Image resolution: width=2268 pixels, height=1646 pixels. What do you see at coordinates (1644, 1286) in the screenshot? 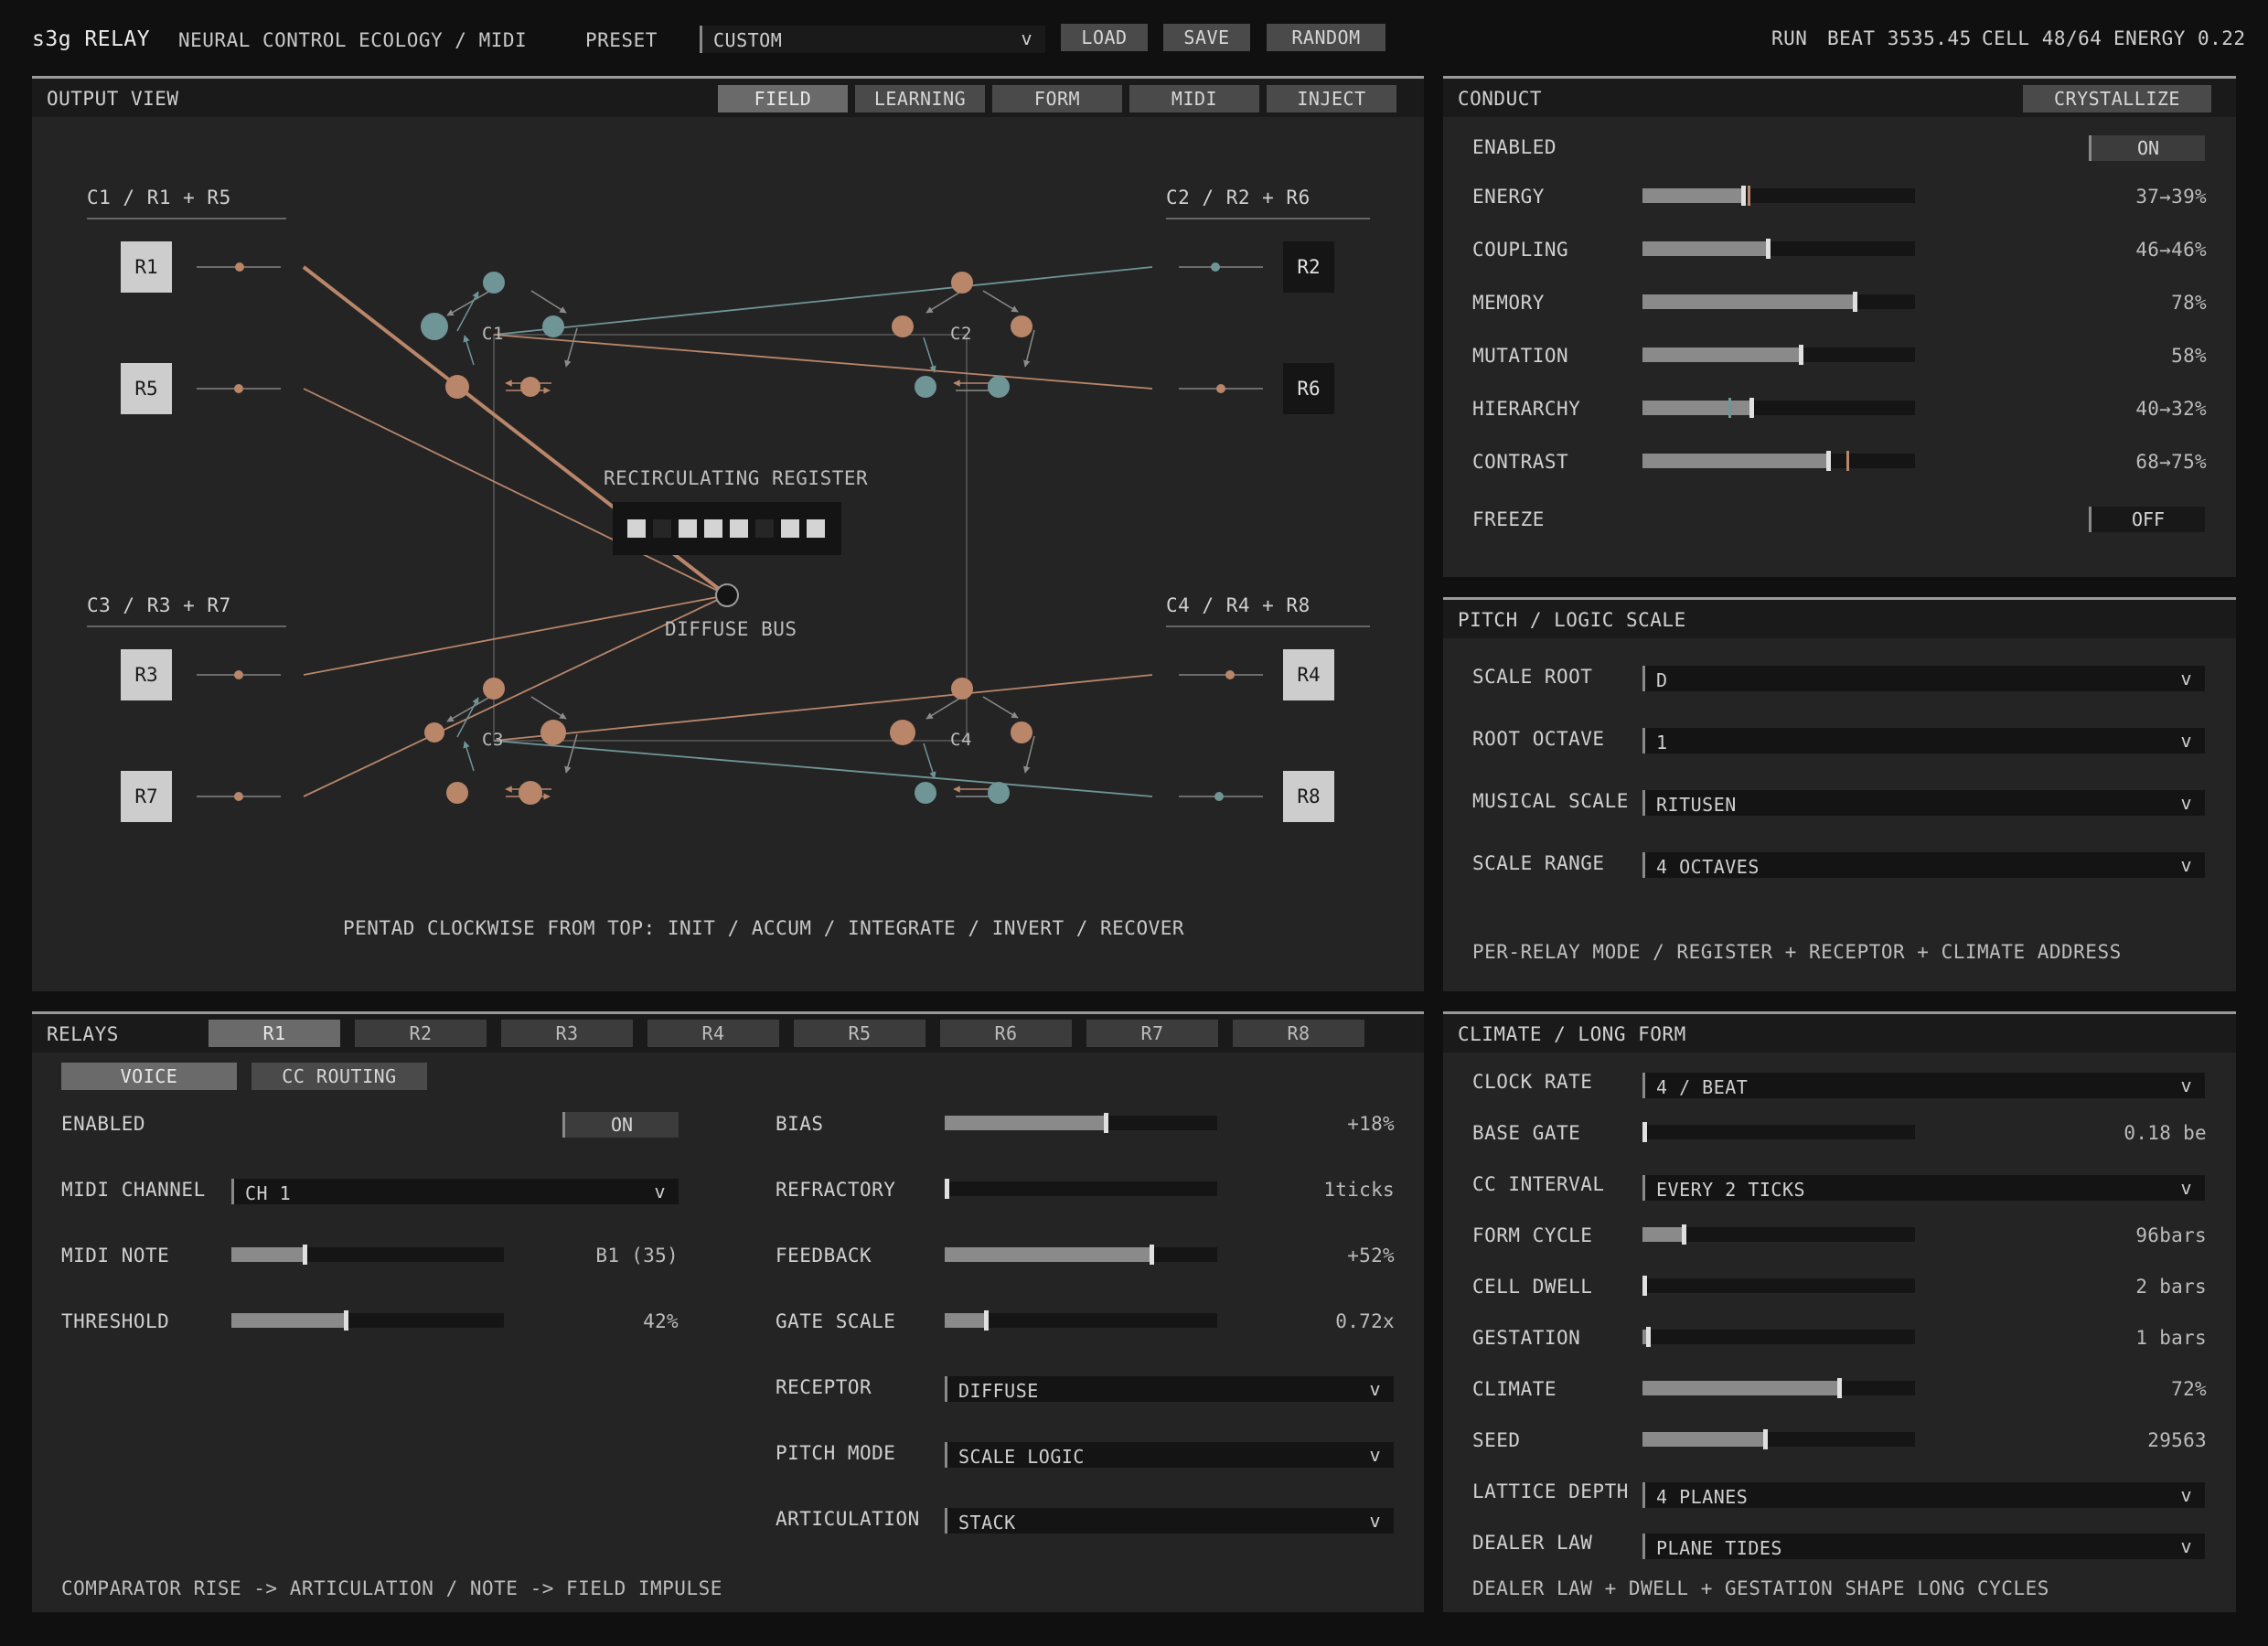
I see `cell-dwell-knob` at bounding box center [1644, 1286].